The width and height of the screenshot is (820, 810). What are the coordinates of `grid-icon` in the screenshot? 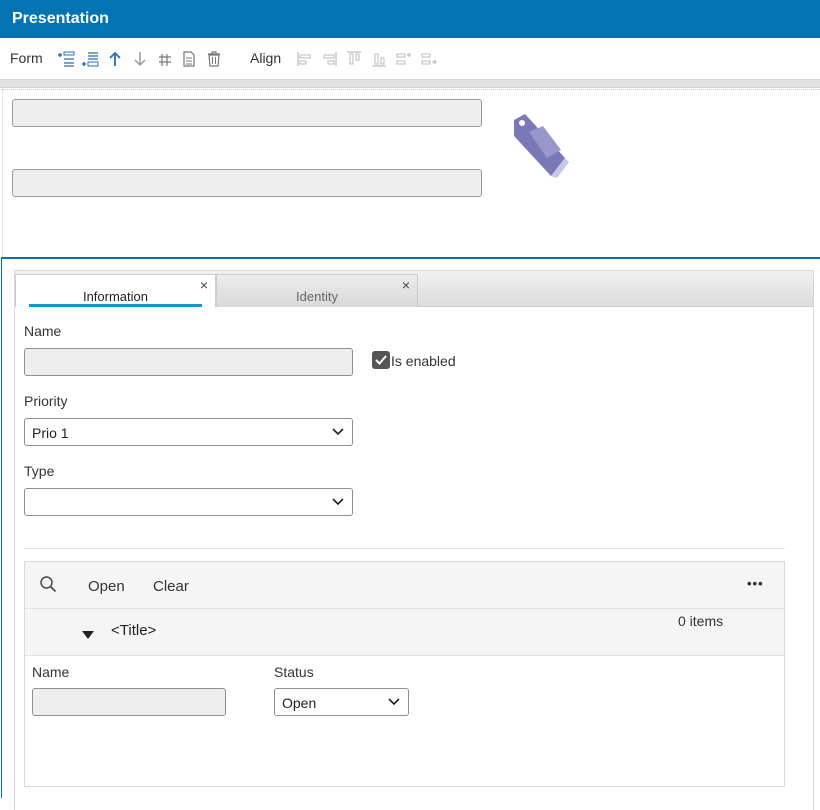 It's located at (165, 59).